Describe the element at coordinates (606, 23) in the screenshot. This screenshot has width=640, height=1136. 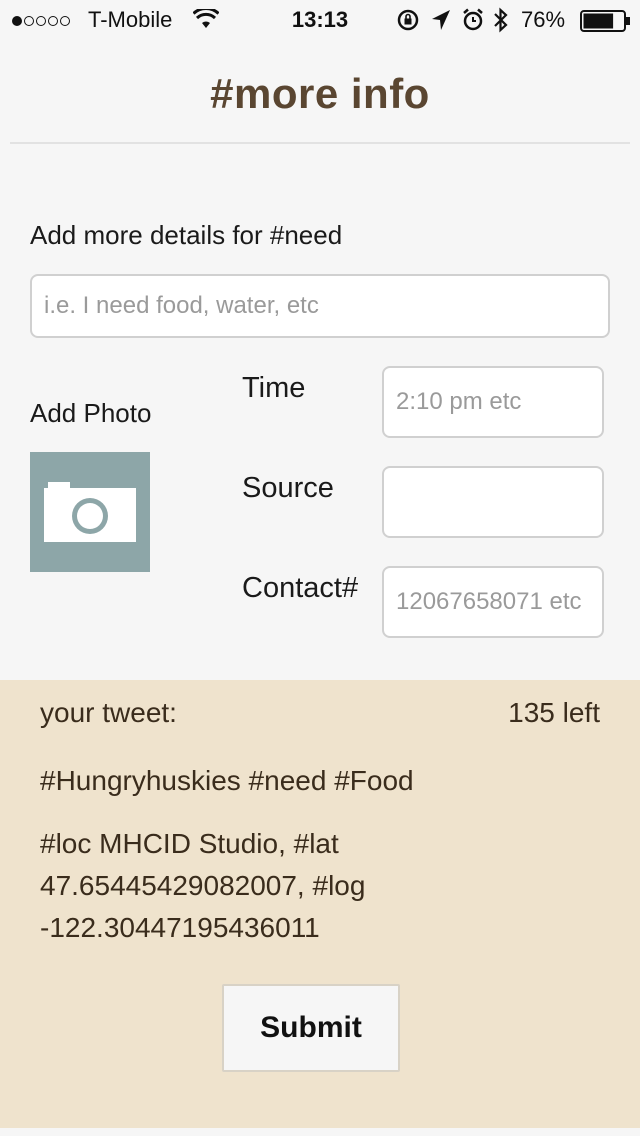
I see `battery-icon` at that location.